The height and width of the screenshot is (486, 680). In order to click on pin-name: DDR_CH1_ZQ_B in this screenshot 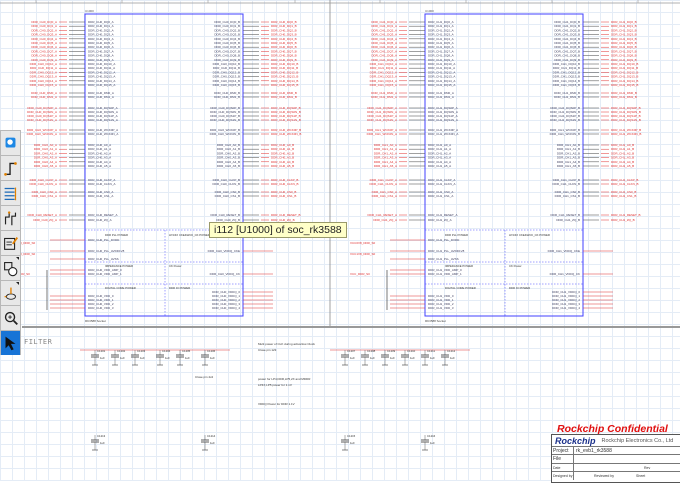, I will do `click(568, 220)`.